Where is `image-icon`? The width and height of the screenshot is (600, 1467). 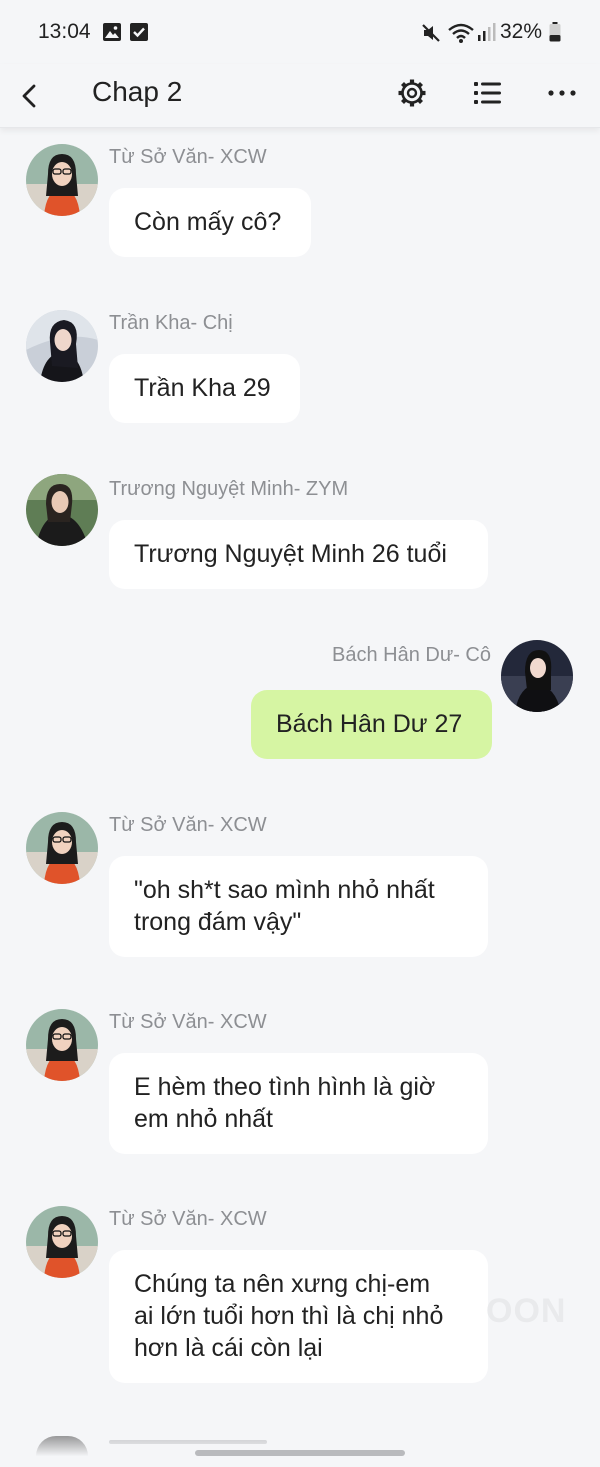
image-icon is located at coordinates (112, 32).